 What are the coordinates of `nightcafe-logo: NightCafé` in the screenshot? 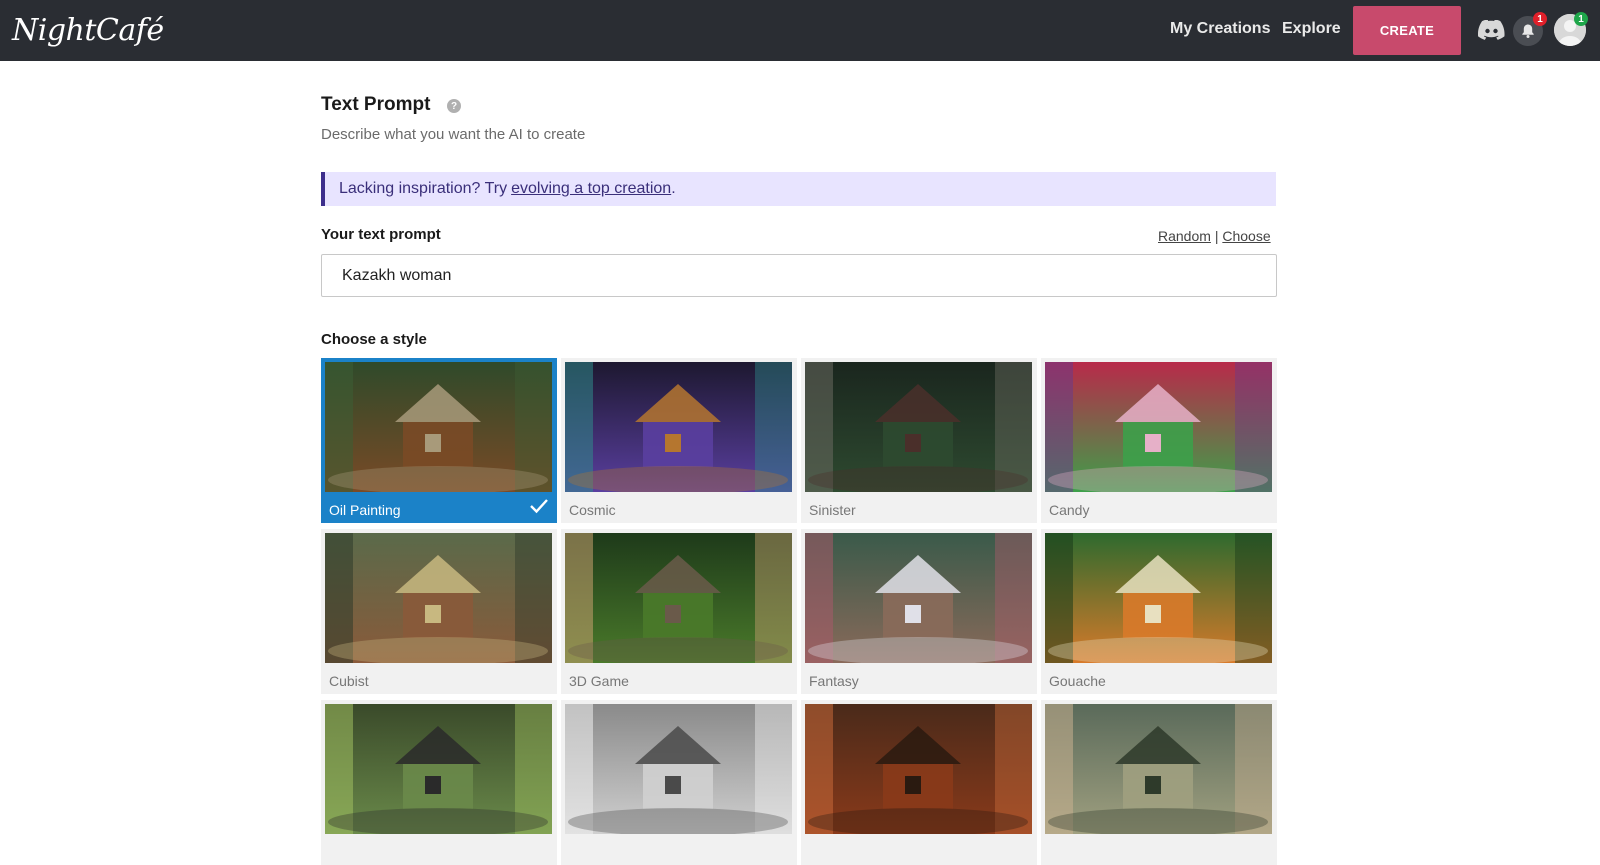 It's located at (88, 30).